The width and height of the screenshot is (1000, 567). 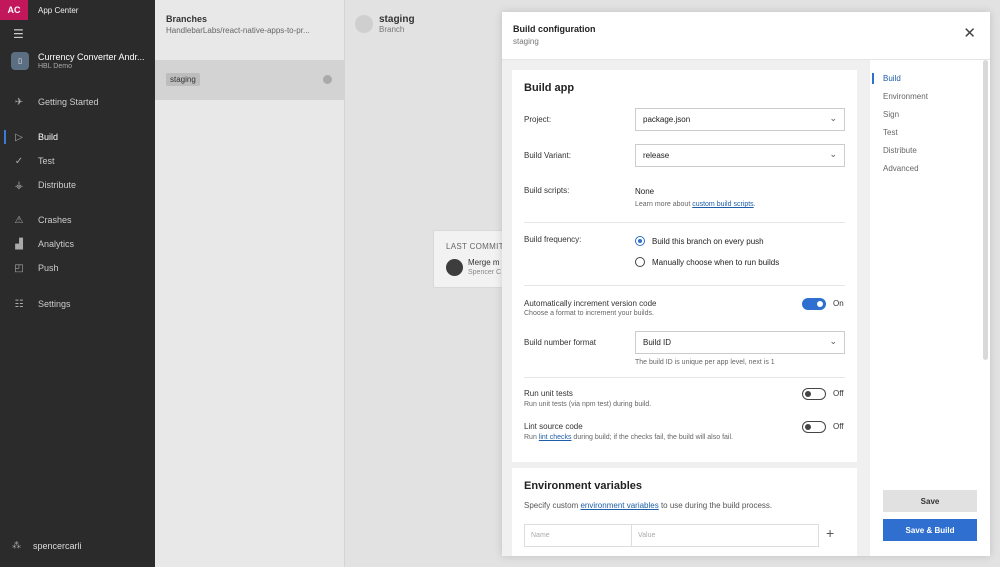 I want to click on branch-avatar, so click(x=364, y=24).